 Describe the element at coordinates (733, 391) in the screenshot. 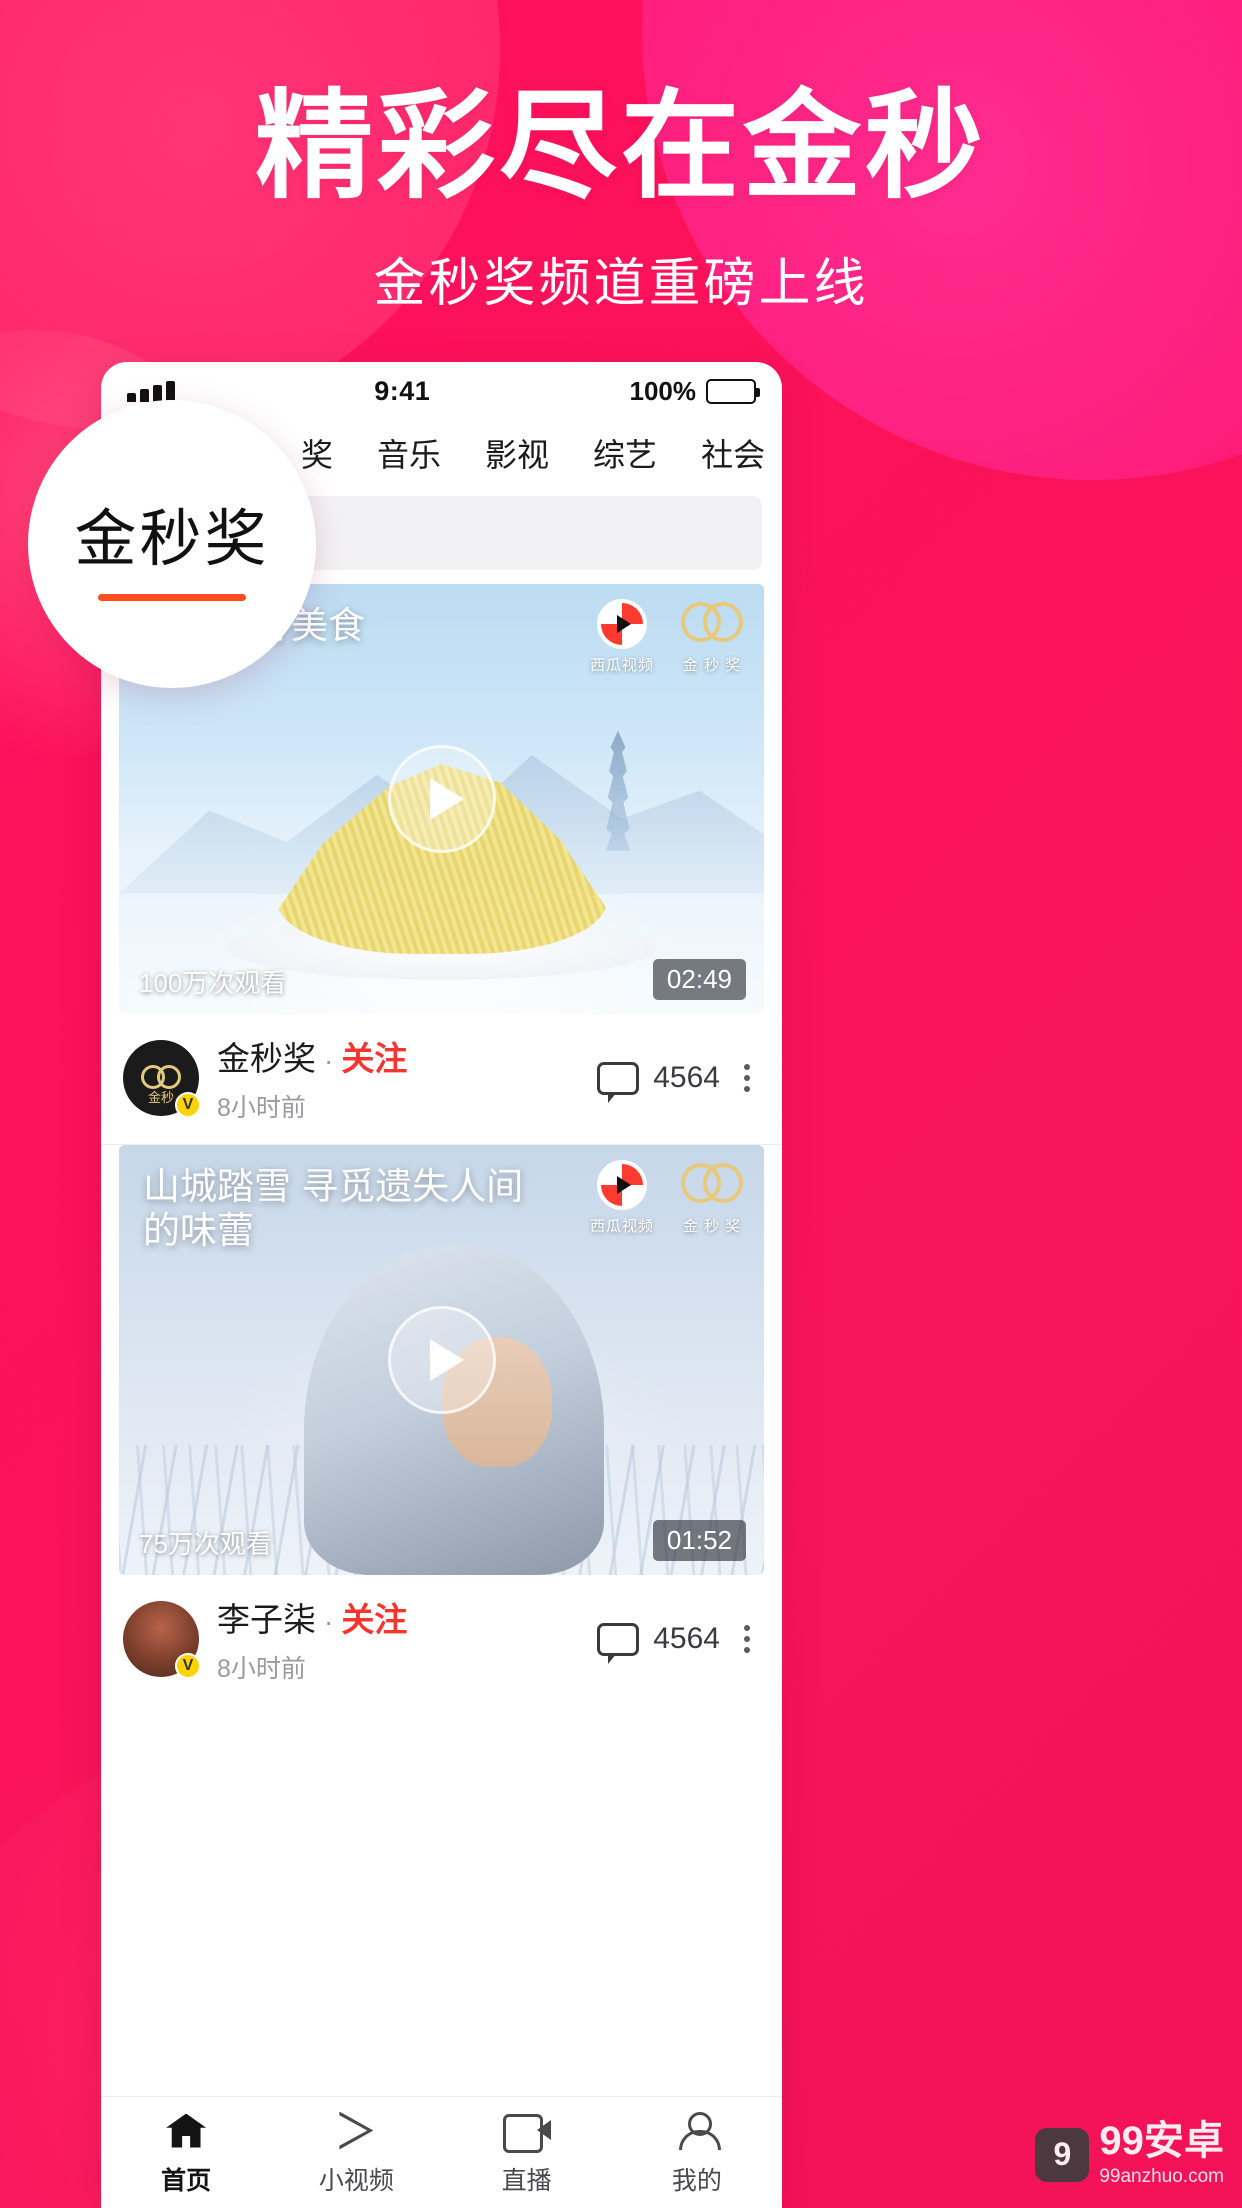

I see `battery-full-icon` at that location.